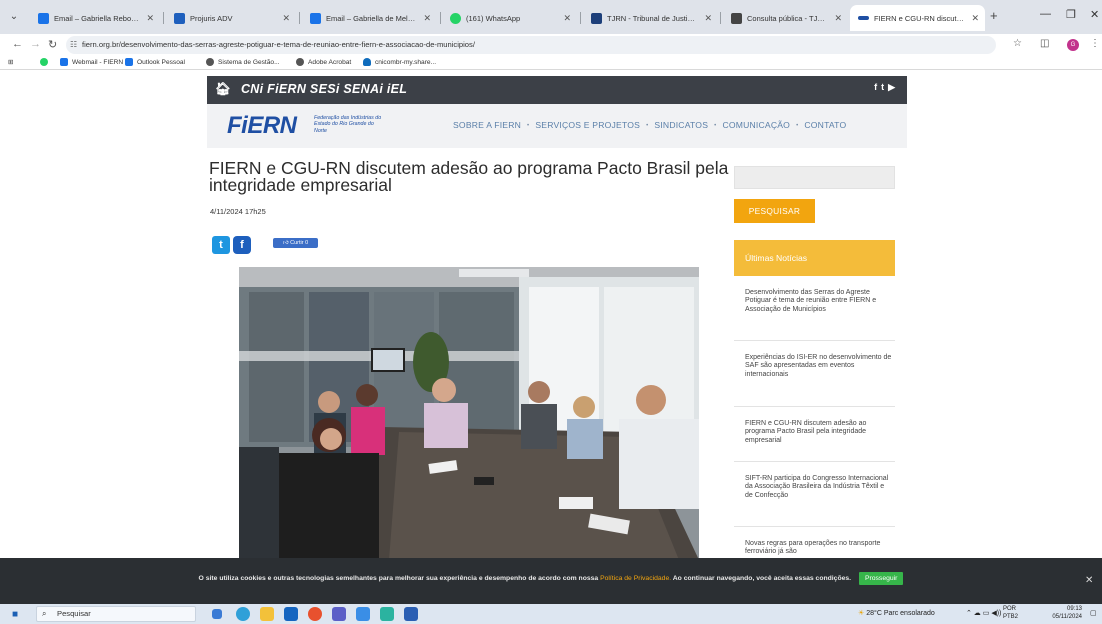 The width and height of the screenshot is (1102, 624). I want to click on browser-tab: Consulta pública - TJRN - 1º Gr ✕, so click(785, 18).